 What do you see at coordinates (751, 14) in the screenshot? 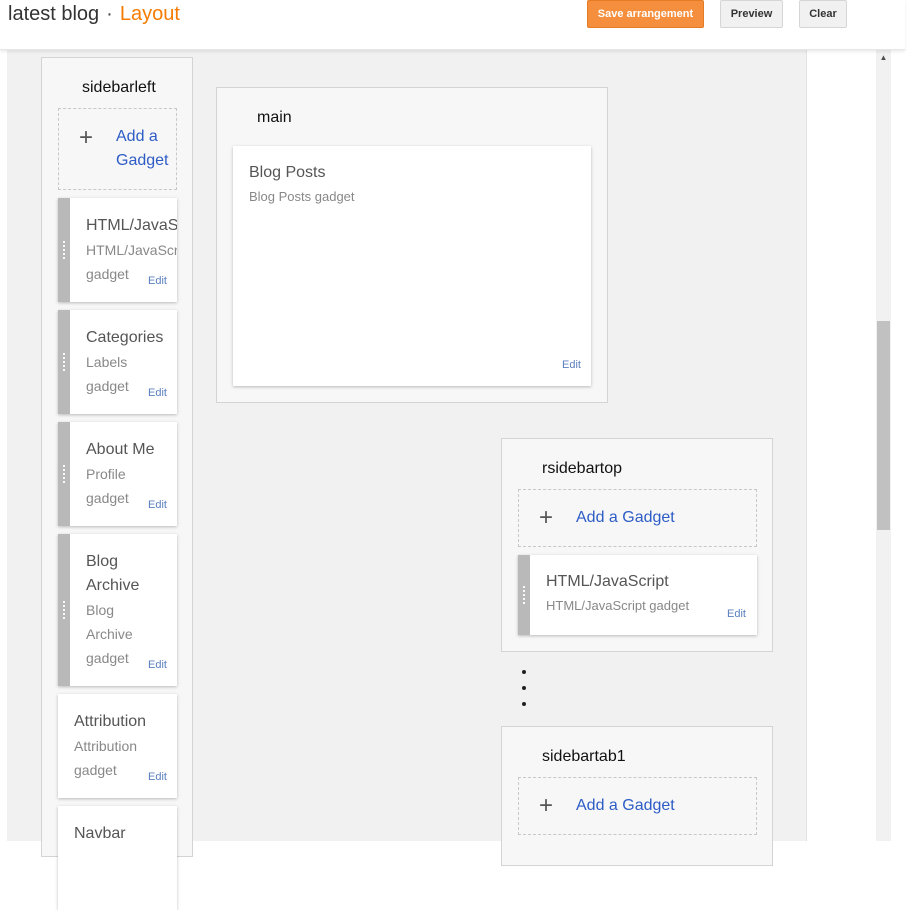
I see `preview-button: Preview` at bounding box center [751, 14].